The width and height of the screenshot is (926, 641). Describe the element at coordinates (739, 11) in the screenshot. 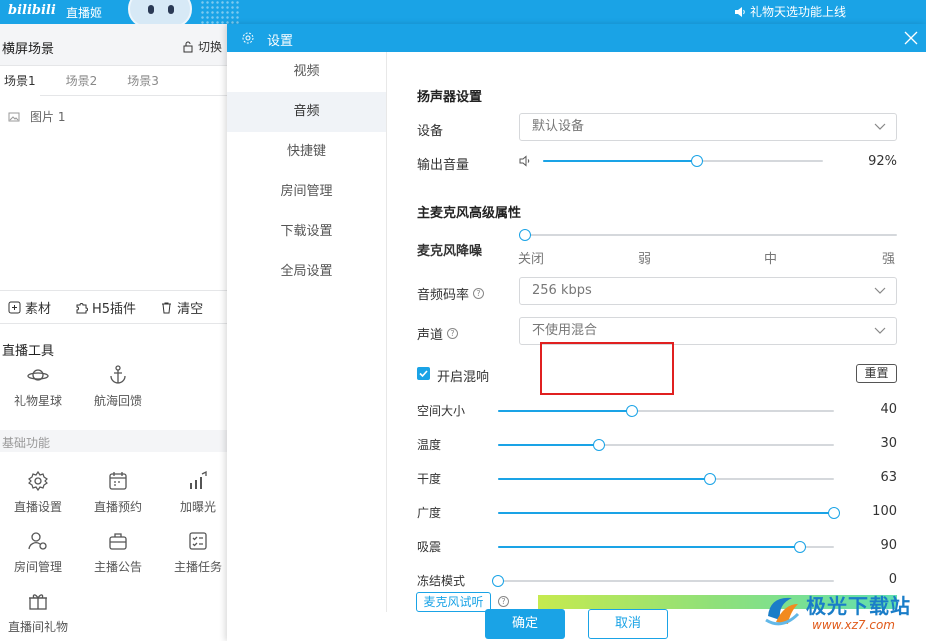

I see `speaker-icon` at that location.